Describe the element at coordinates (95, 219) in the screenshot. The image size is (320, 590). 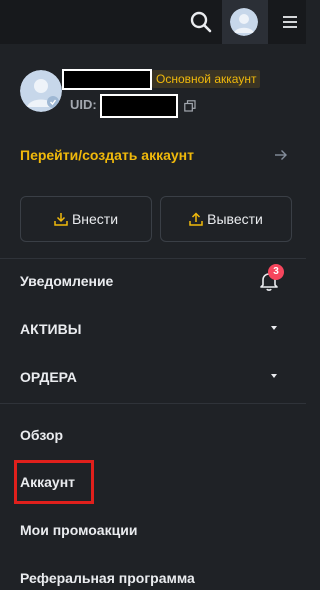
I see `deposit-label: Внести` at that location.